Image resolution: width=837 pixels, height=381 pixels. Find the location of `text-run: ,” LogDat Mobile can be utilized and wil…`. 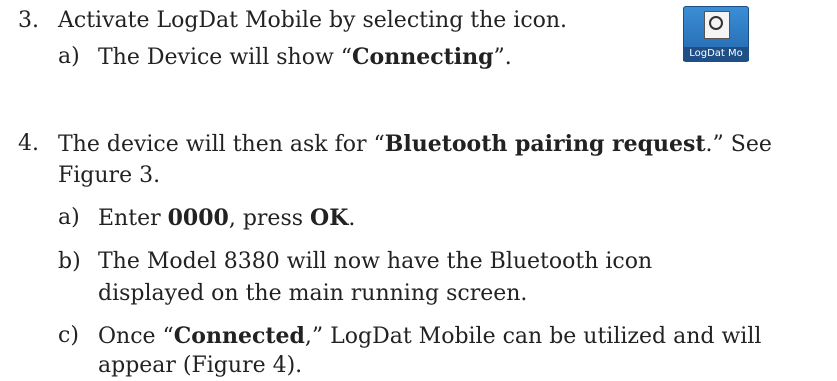

text-run: ,” LogDat Mobile can be utilized and wil… is located at coordinates (533, 336).